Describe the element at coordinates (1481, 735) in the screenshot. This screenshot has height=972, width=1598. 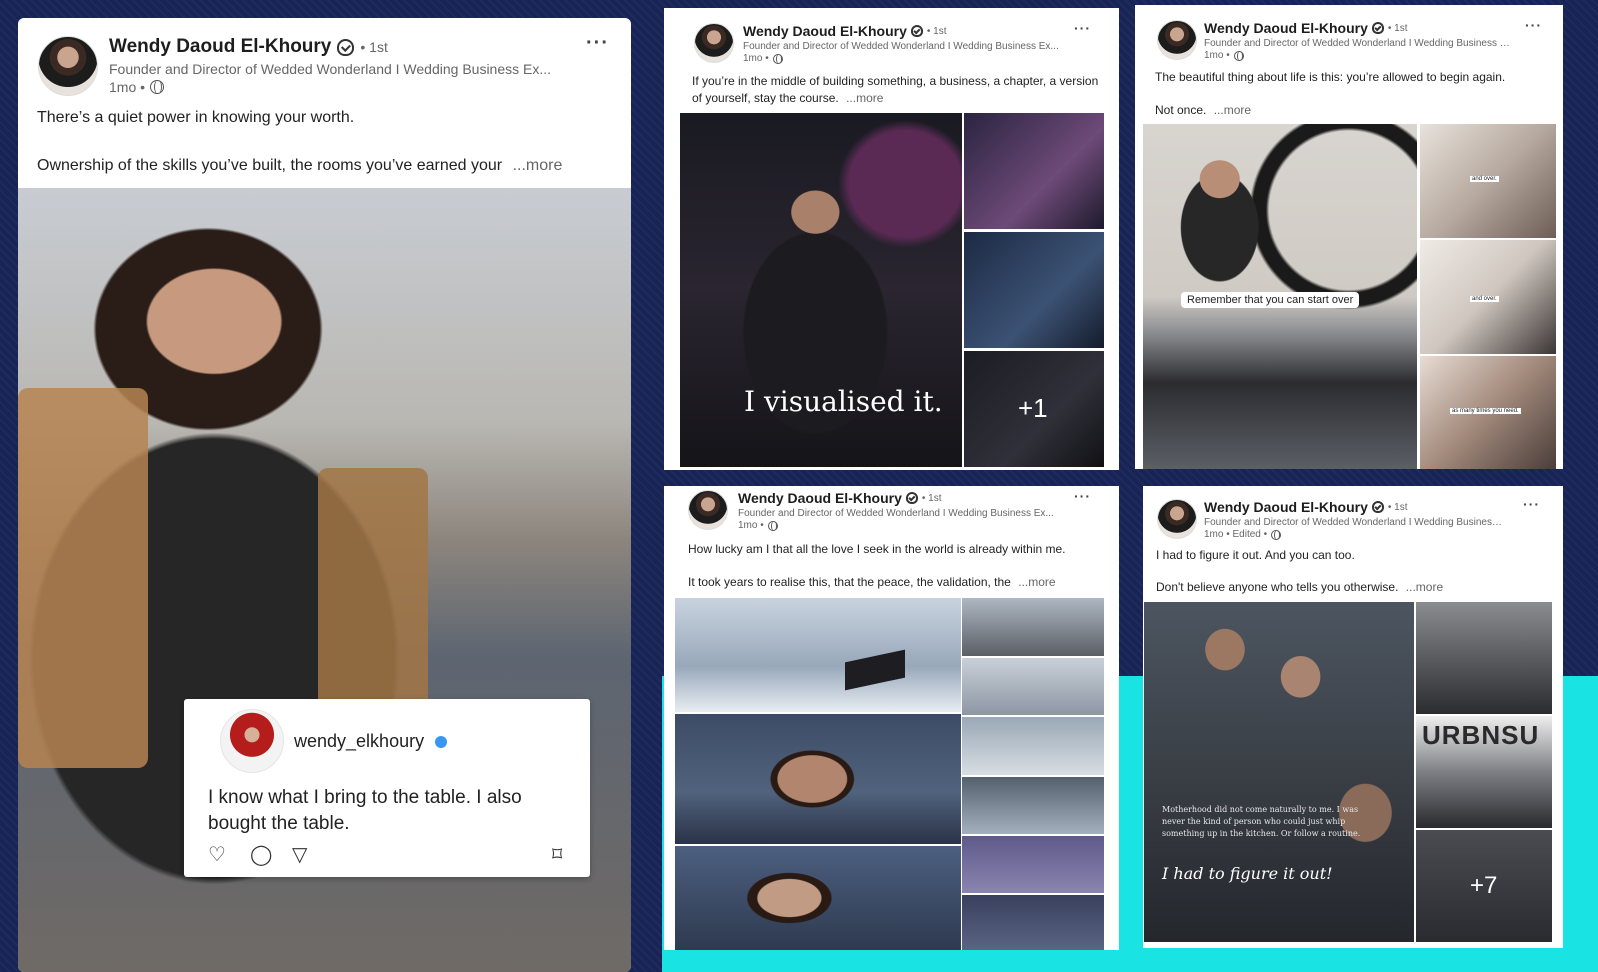
I see `brand-text: URBNSU` at that location.